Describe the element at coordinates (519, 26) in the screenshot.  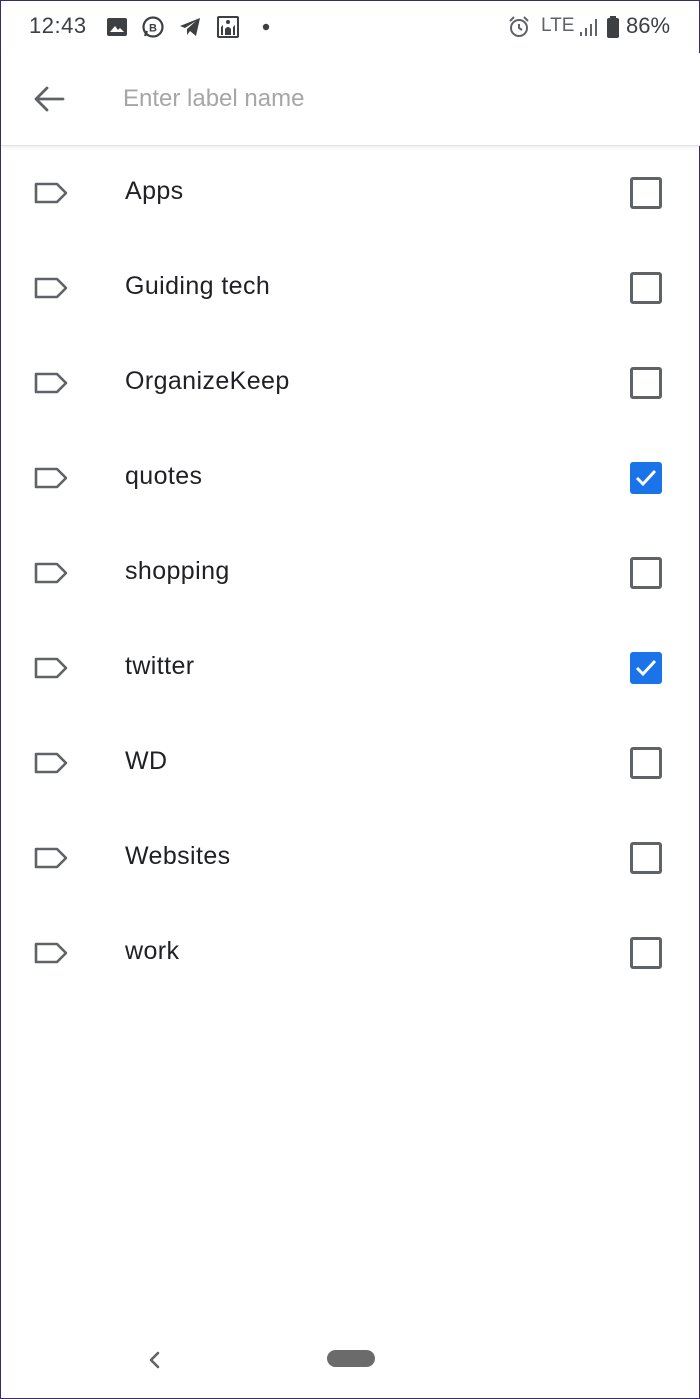
I see `alarm-icon` at that location.